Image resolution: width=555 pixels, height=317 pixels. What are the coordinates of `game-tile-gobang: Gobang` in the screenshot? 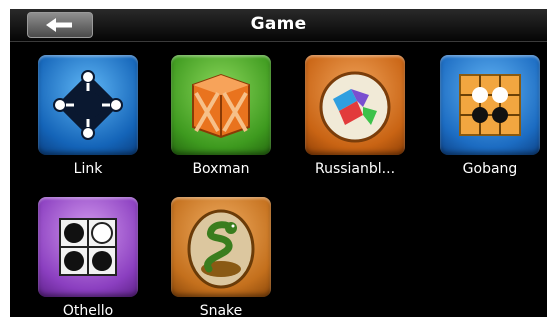 It's located at (490, 116).